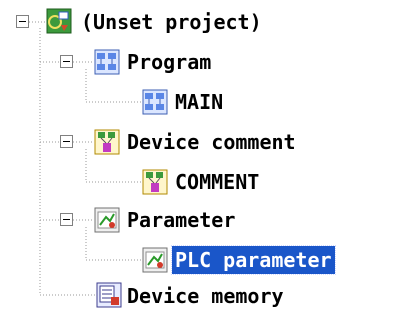  I want to click on collapse-parameter-button, so click(66, 219).